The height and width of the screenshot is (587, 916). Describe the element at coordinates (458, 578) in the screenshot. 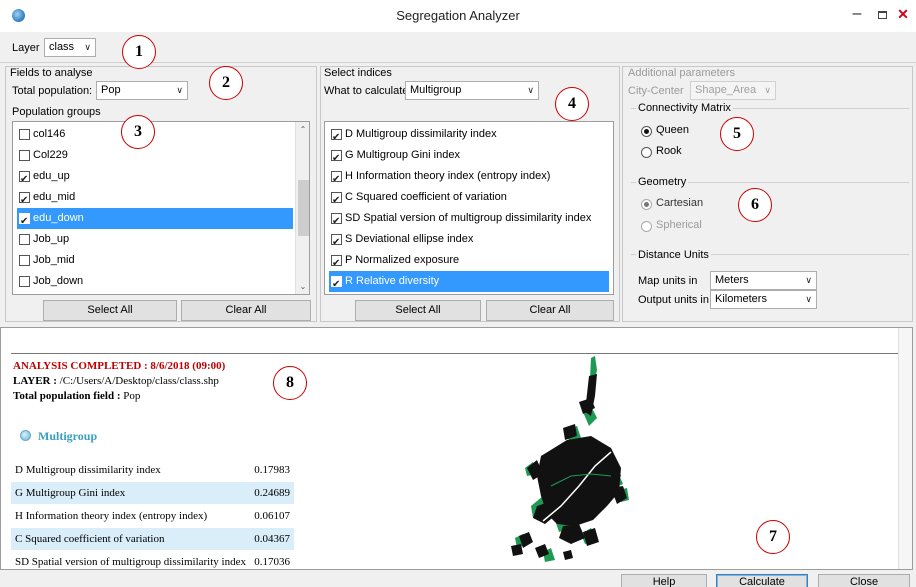

I see `footer-bar: Help Calculate Close` at that location.